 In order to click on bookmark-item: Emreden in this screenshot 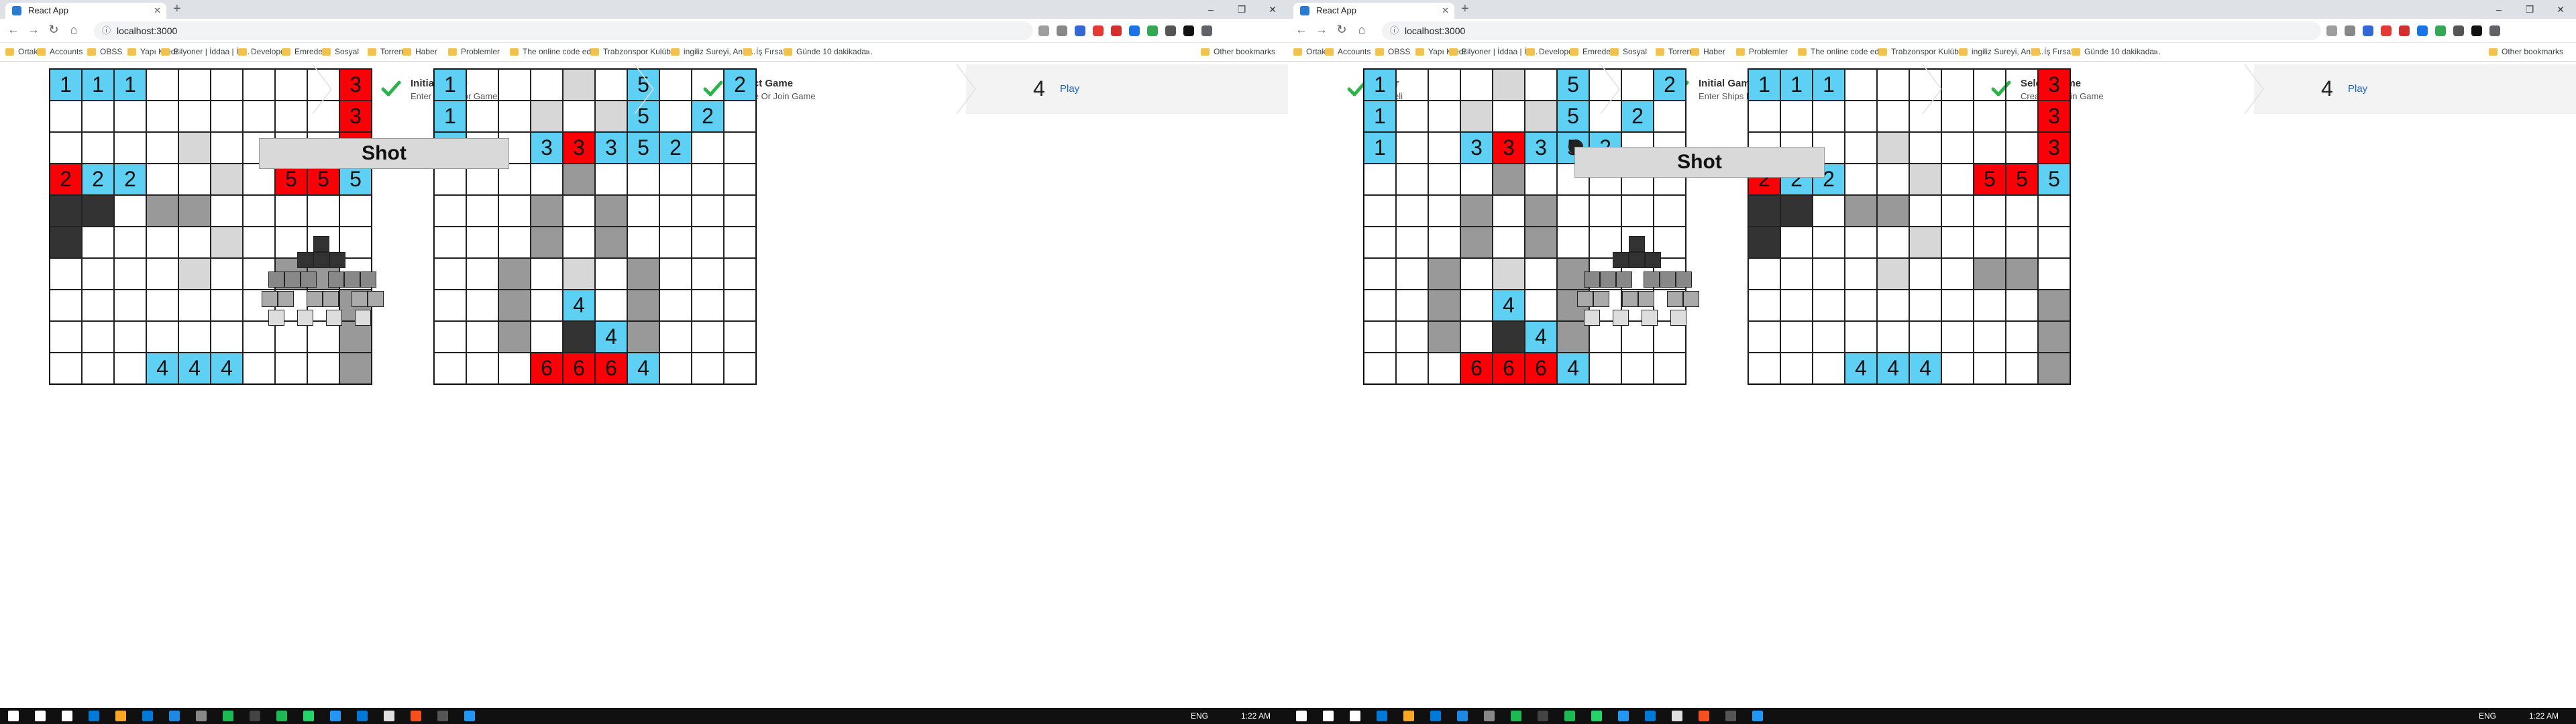, I will do `click(1592, 52)`.